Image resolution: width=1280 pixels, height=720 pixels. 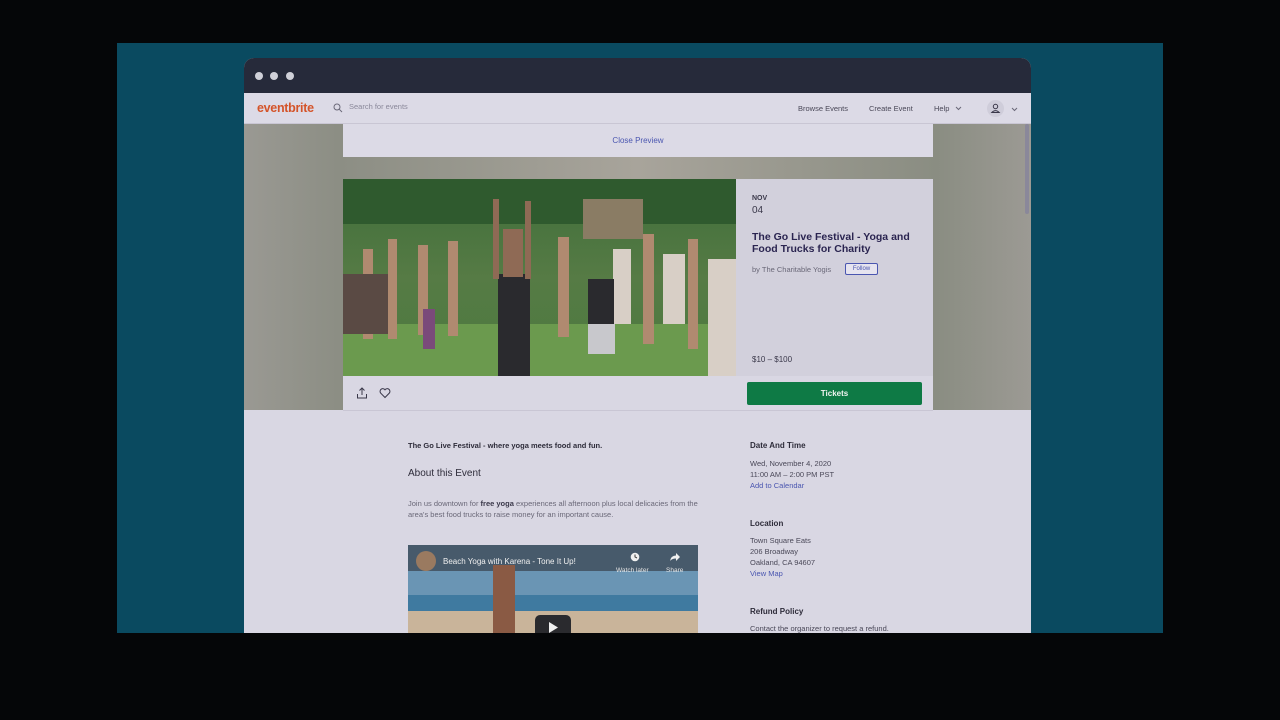 What do you see at coordinates (362, 393) in the screenshot?
I see `share-icon` at bounding box center [362, 393].